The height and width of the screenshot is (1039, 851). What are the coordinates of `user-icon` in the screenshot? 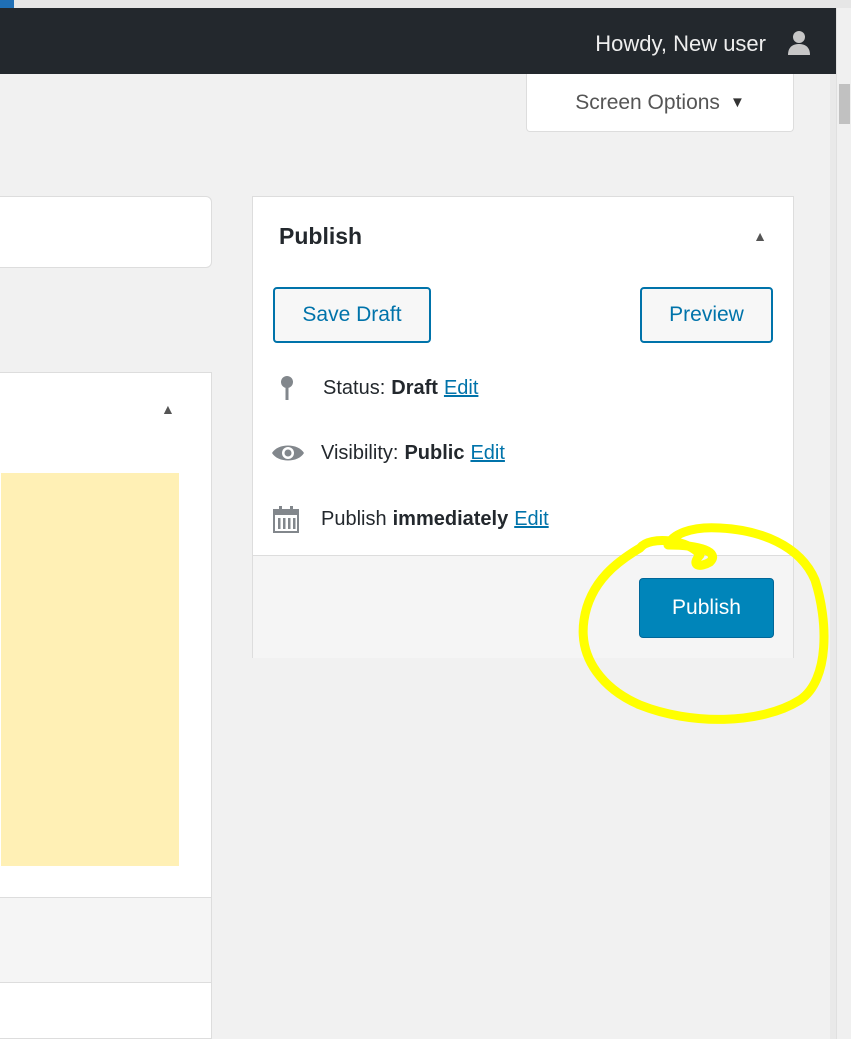 It's located at (799, 43).